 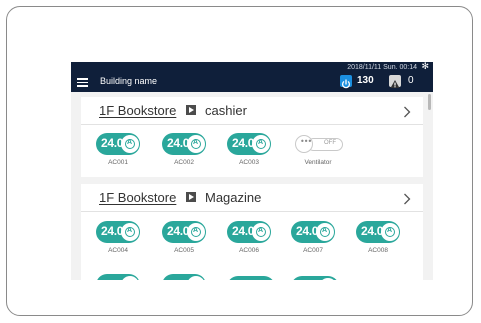 I want to click on alert-count: 0, so click(x=411, y=80).